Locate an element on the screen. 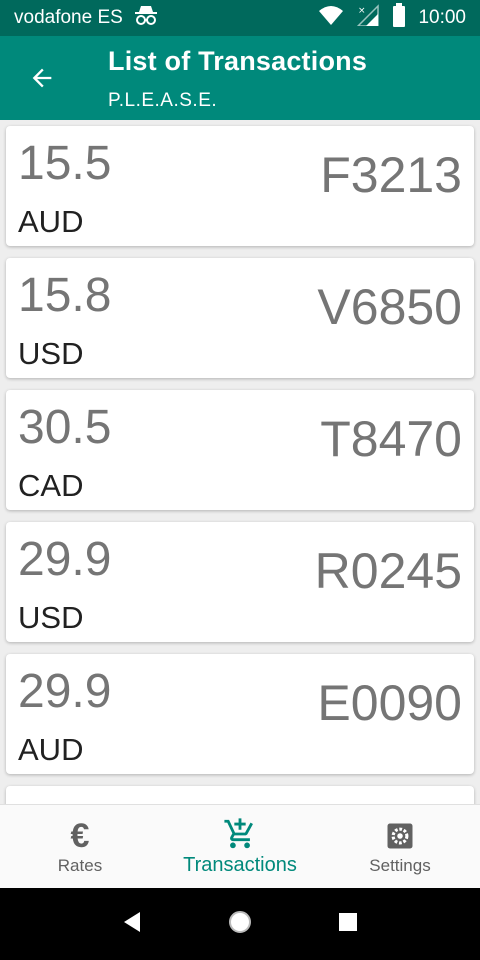  transaction-card: 29.9 AUD E0090 is located at coordinates (240, 714).